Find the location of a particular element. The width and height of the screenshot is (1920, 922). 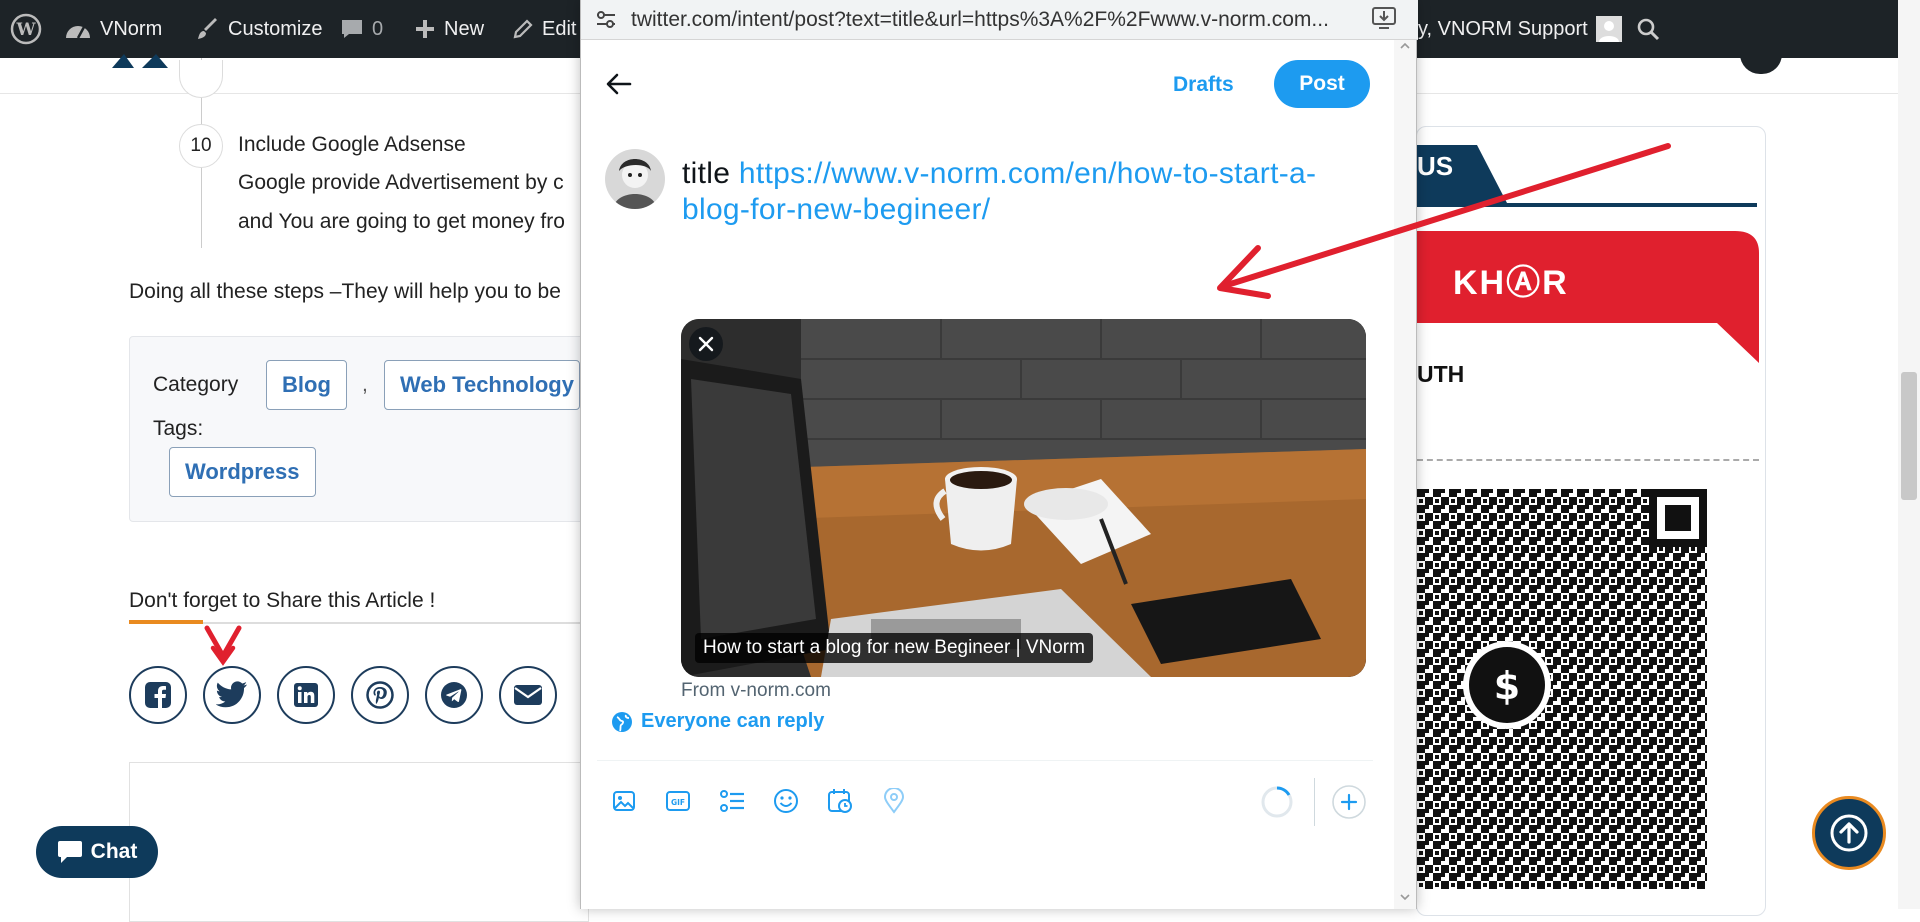

pinterest-icon is located at coordinates (380, 695).